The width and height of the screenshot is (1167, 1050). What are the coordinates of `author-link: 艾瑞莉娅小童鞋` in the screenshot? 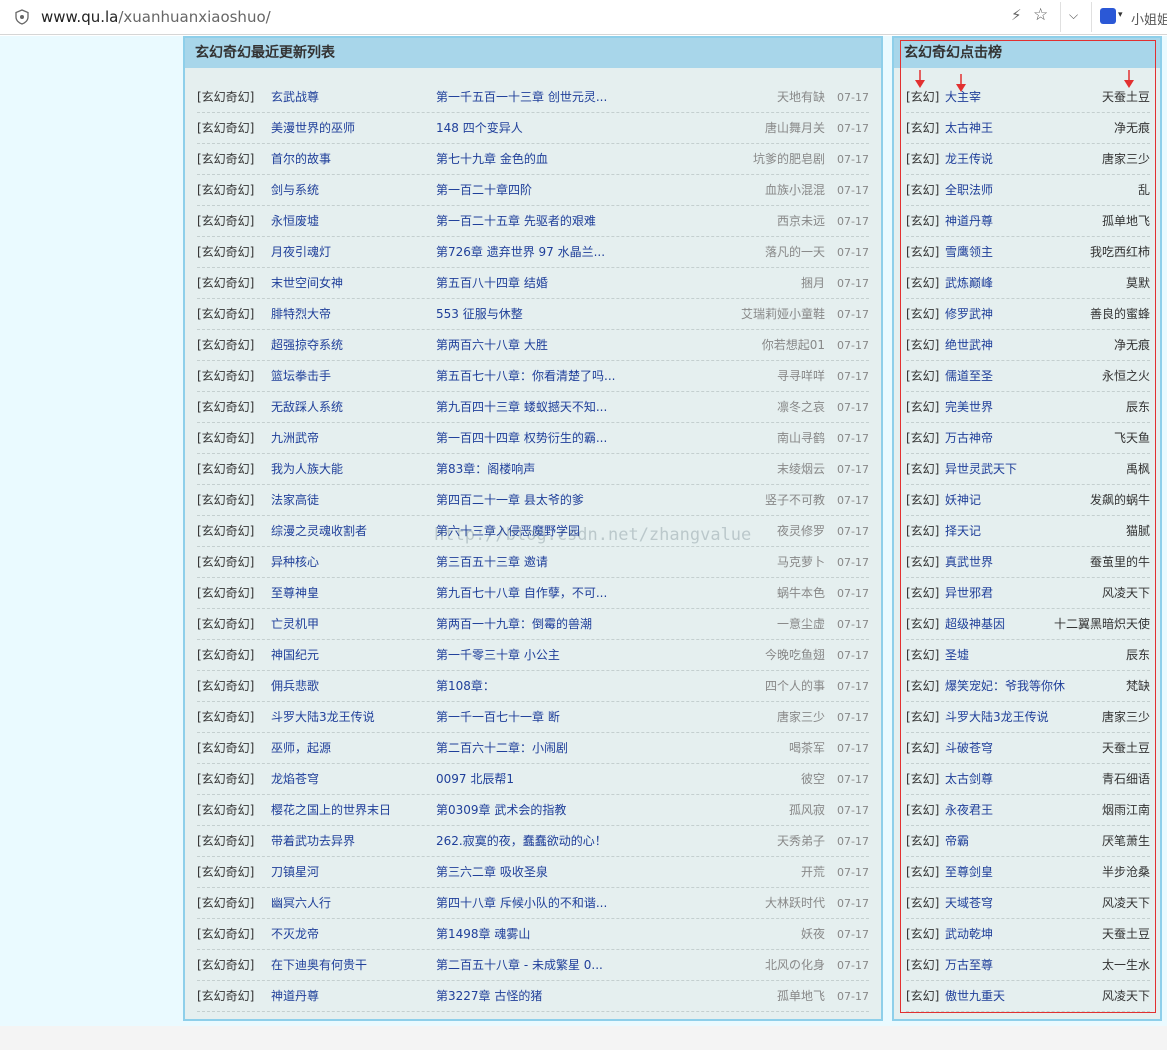 It's located at (770, 314).